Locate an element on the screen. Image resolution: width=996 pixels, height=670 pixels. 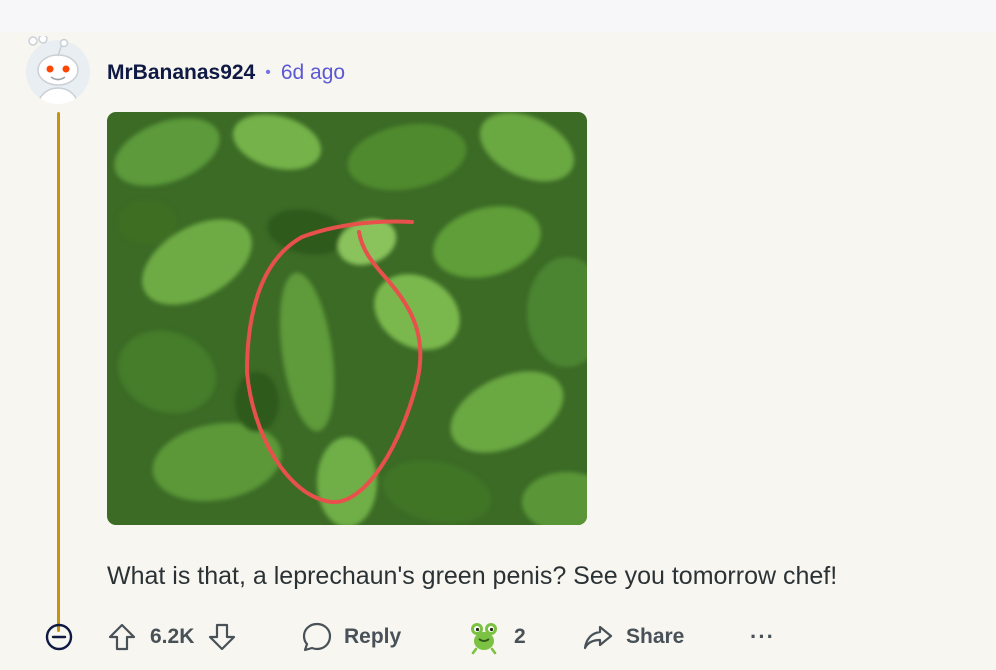
thread-line is located at coordinates (58, 372).